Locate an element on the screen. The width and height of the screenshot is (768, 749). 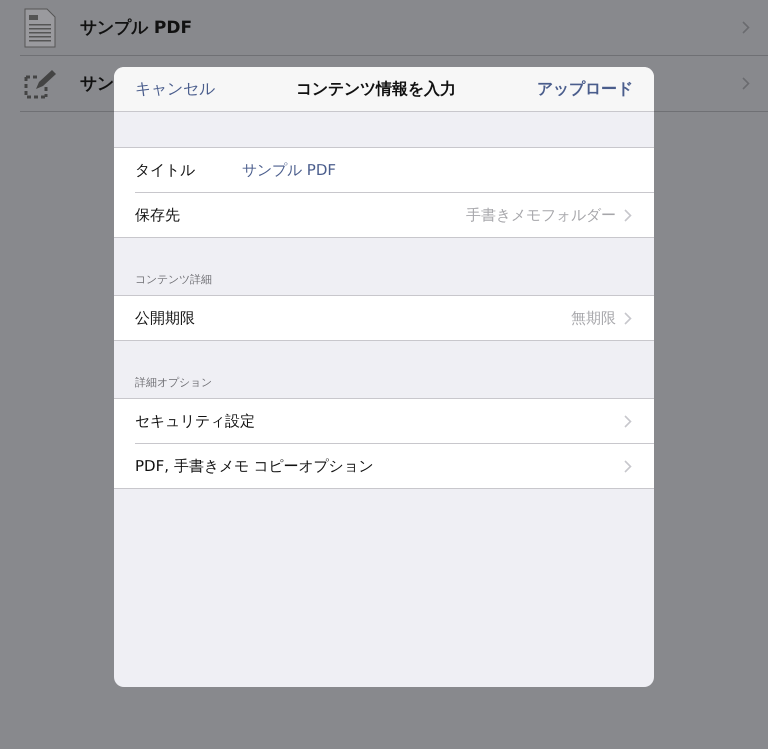
cancel-button: キャンセル is located at coordinates (175, 89).